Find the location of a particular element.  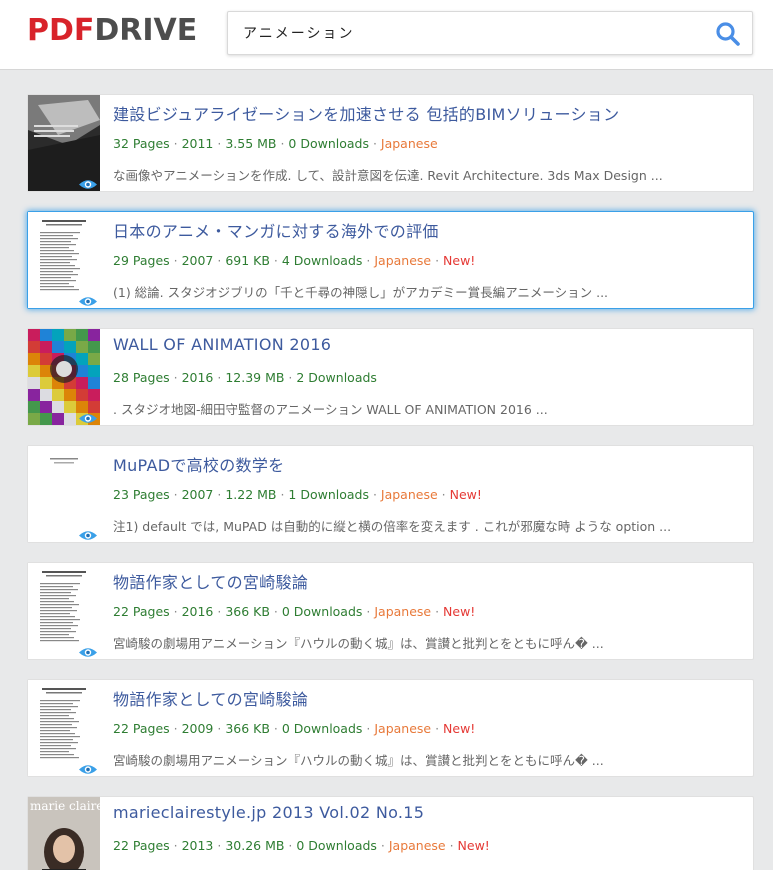

thumbnail-magazine-title: marie claire is located at coordinates (65, 806).